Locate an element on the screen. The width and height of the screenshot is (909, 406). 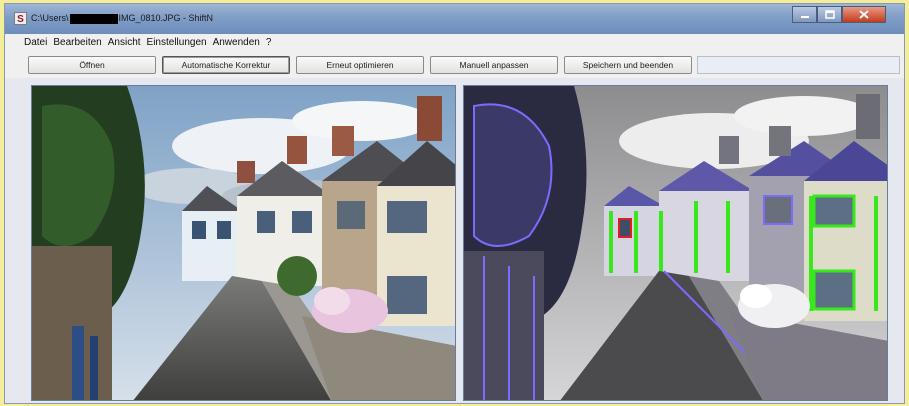
manual-adjust-button: Manuell anpassen is located at coordinates (494, 65).